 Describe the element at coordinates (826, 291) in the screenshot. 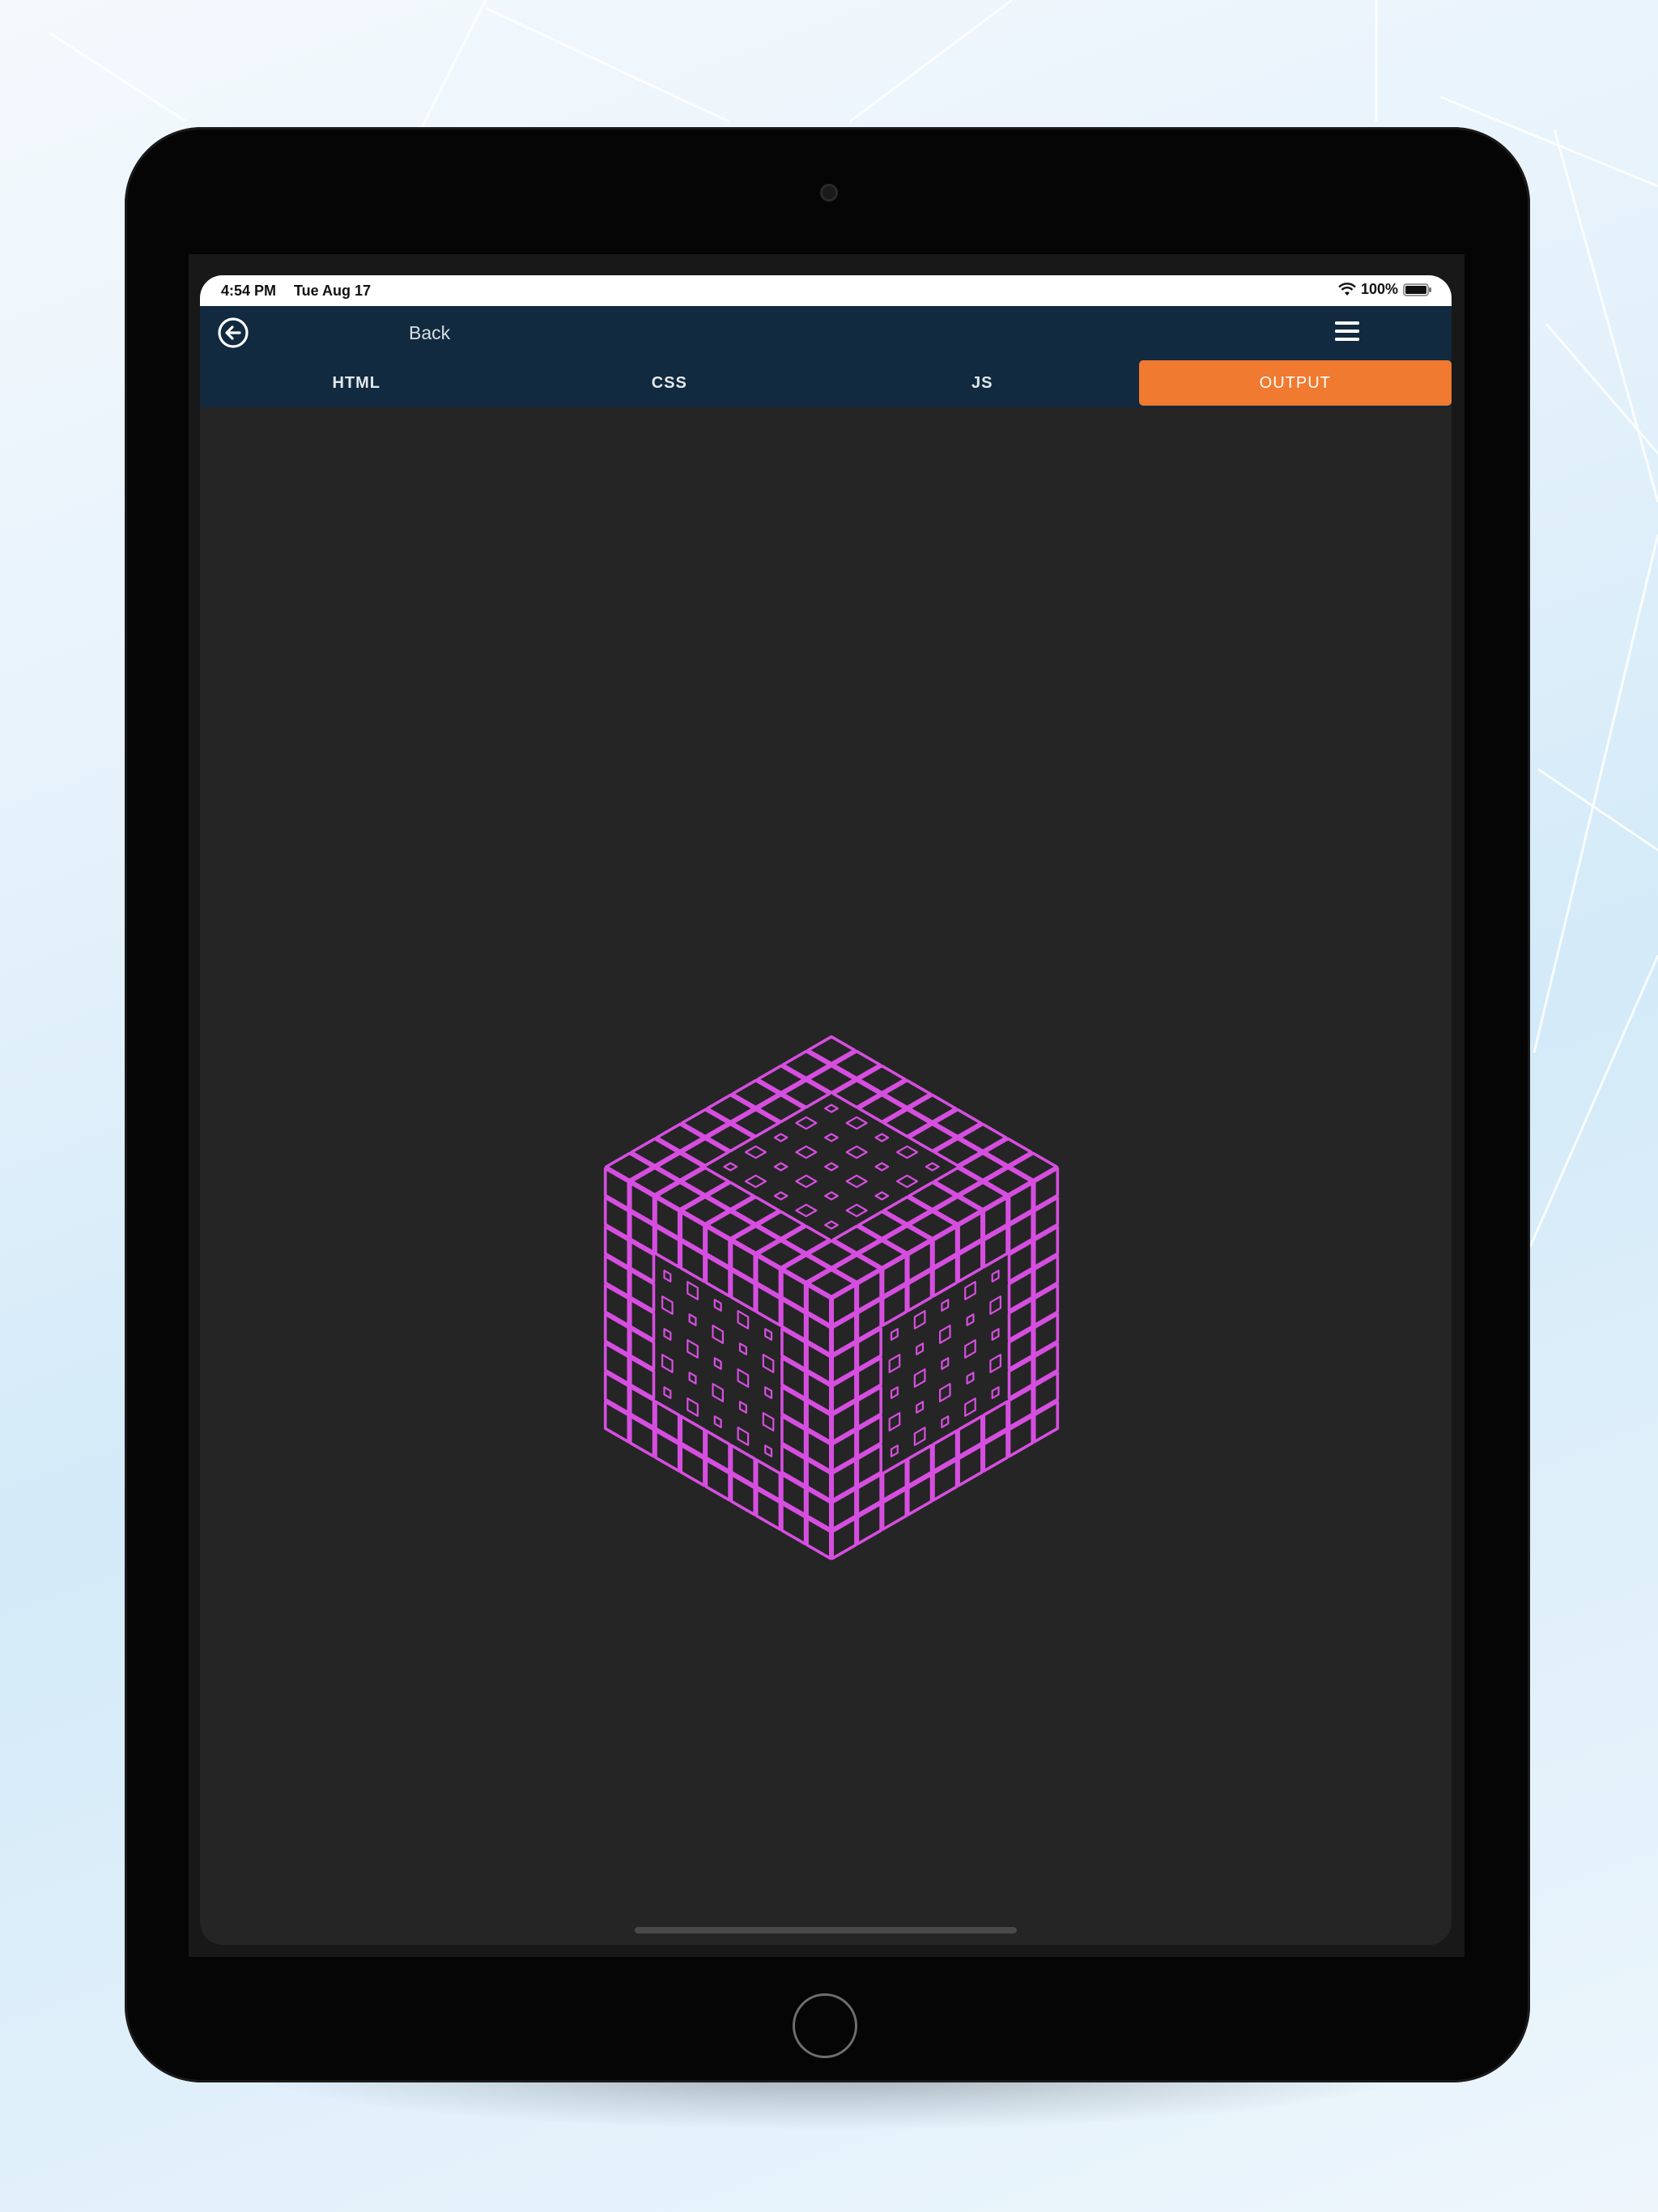

I see `status-bar: 4:54 PM Tue Aug 17 100%` at that location.